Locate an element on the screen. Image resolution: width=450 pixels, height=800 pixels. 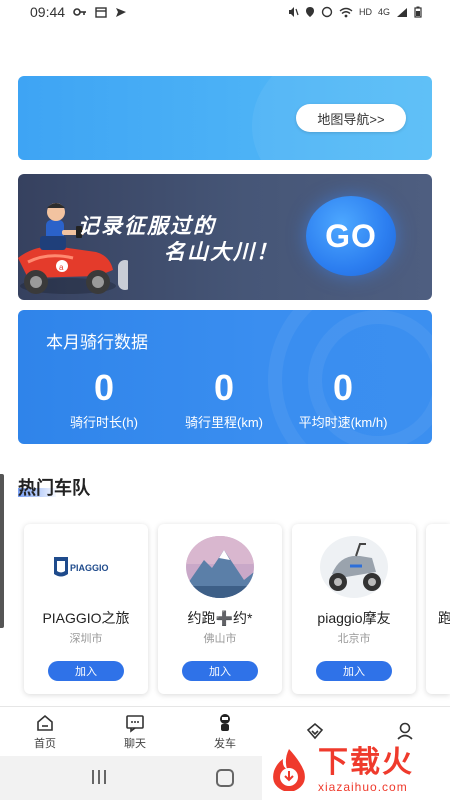
team-card: PIAGGIO PIAGGIO之旅 深圳市 加入 is located at coordinates (86, 609).